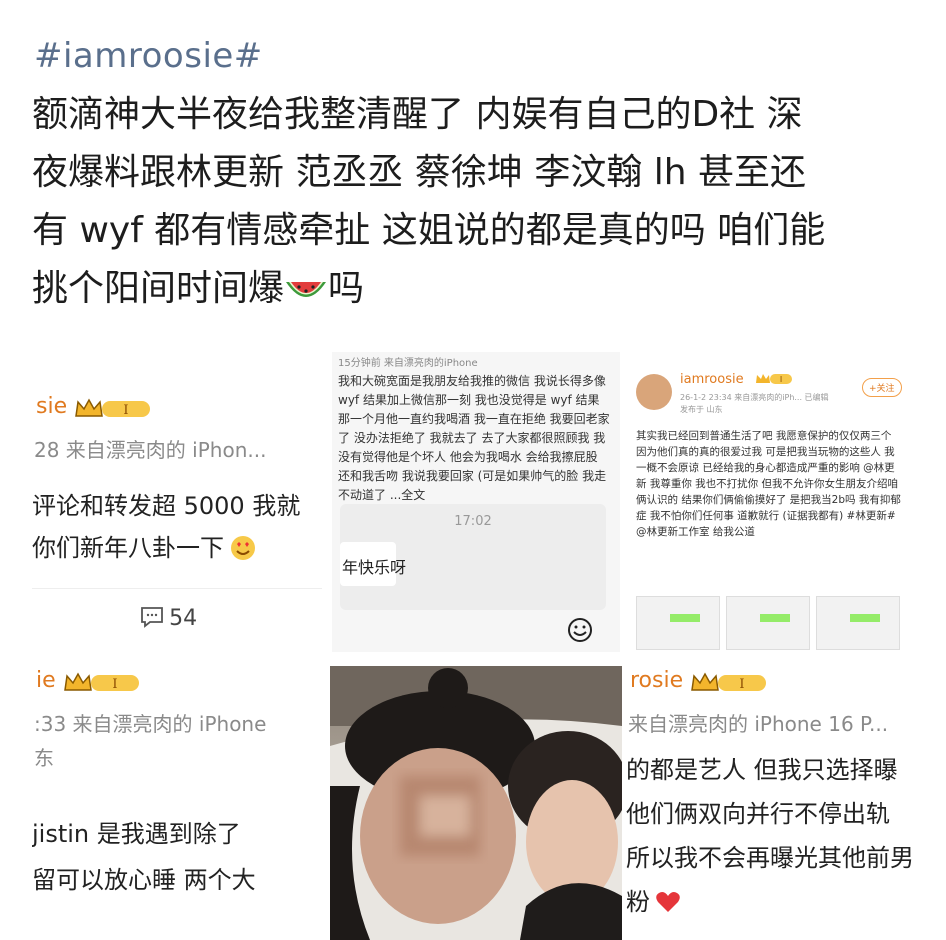  Describe the element at coordinates (158, 288) in the screenshot. I see `post-line-4-text: 挑个阳间时间爆` at that location.